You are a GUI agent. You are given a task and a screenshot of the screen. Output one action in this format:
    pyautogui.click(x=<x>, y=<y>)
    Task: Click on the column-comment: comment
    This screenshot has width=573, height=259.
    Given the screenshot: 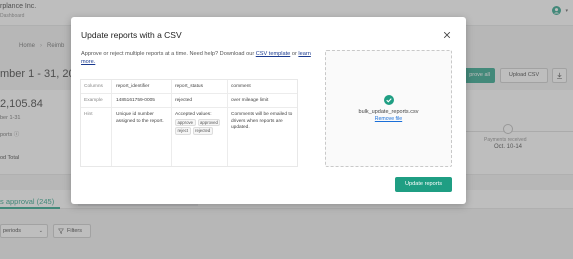 What is the action you would take?
    pyautogui.click(x=241, y=86)
    